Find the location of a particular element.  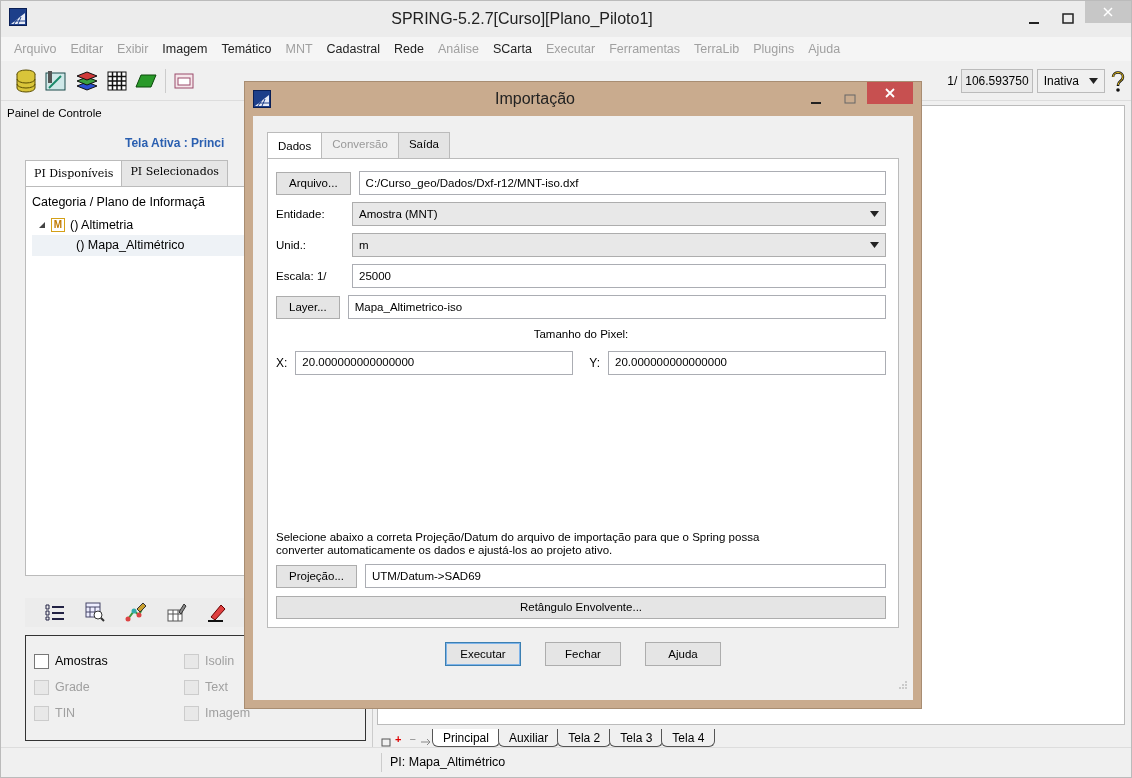

dialog-button: Executar is located at coordinates (483, 654).